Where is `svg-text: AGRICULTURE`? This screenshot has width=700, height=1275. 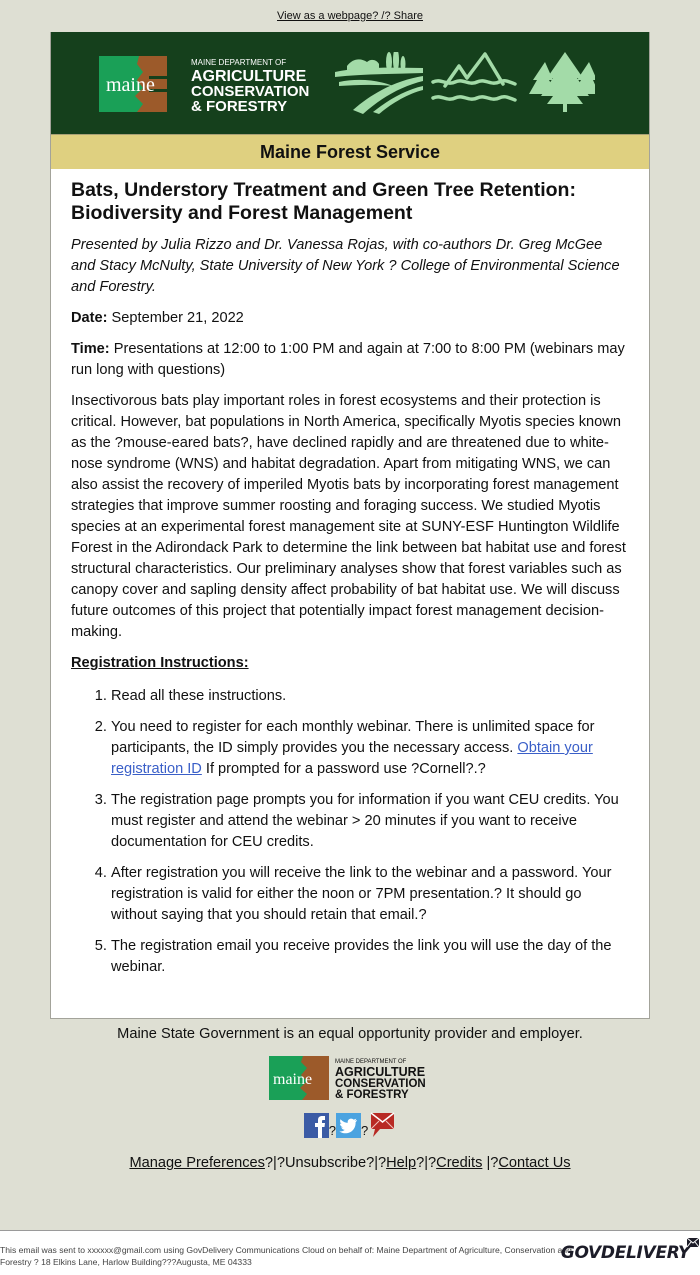 svg-text: AGRICULTURE is located at coordinates (380, 1072).